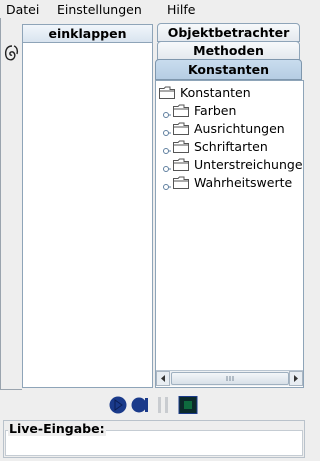  Describe the element at coordinates (87, 33) in the screenshot. I see `collapse-button: einklappen` at that location.